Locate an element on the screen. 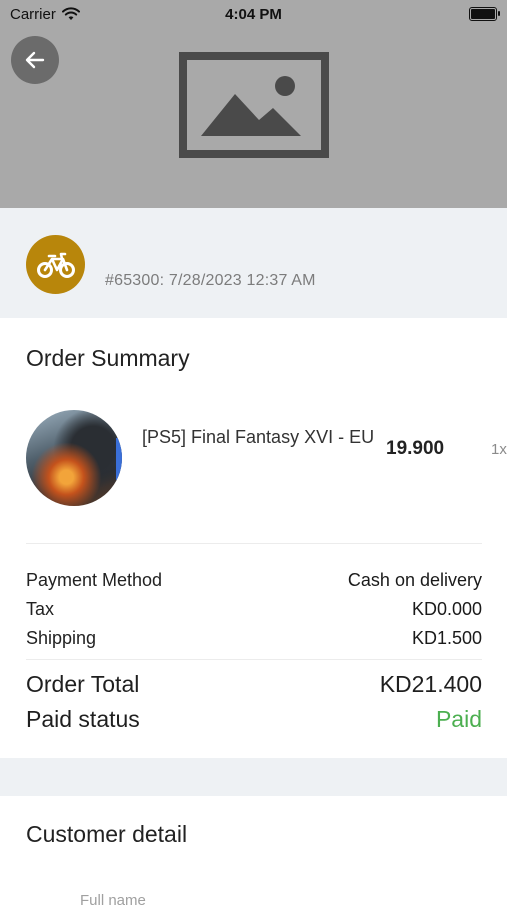 This screenshot has width=507, height=909. payment-method-label: Payment Method is located at coordinates (94, 580).